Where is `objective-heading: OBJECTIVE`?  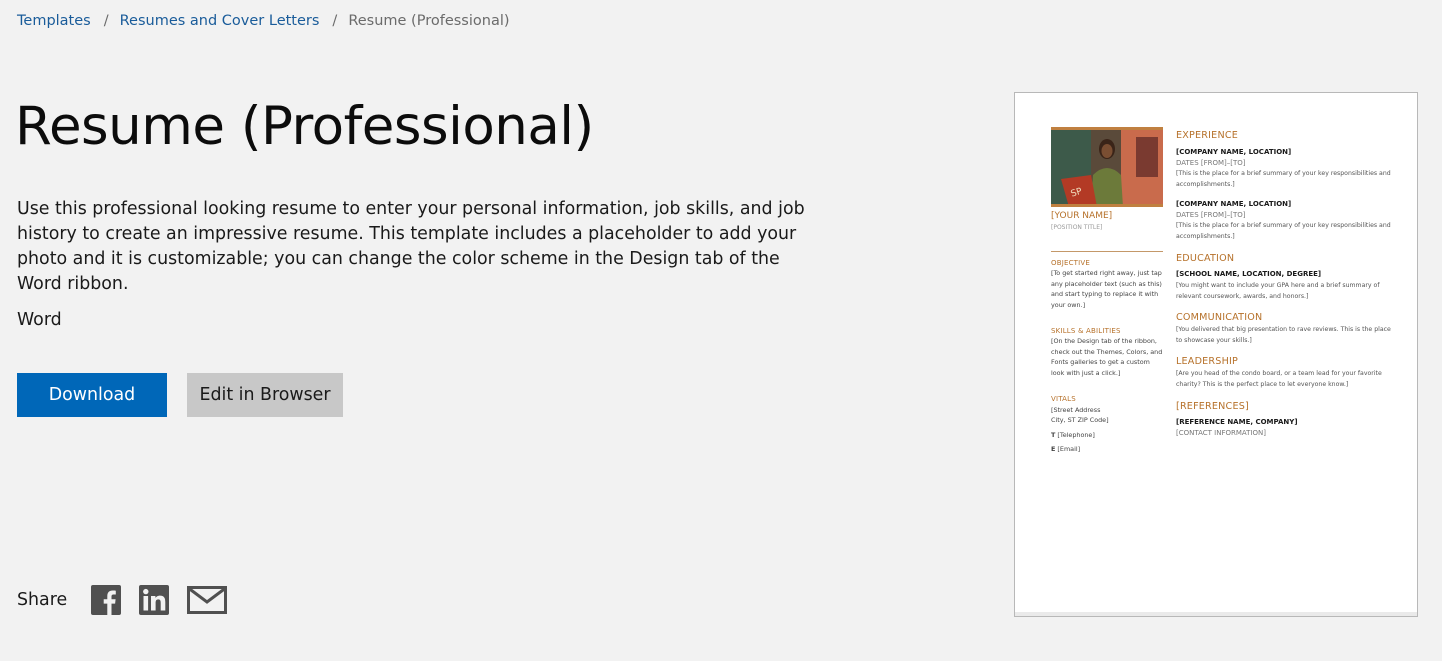
objective-heading: OBJECTIVE is located at coordinates (1071, 263).